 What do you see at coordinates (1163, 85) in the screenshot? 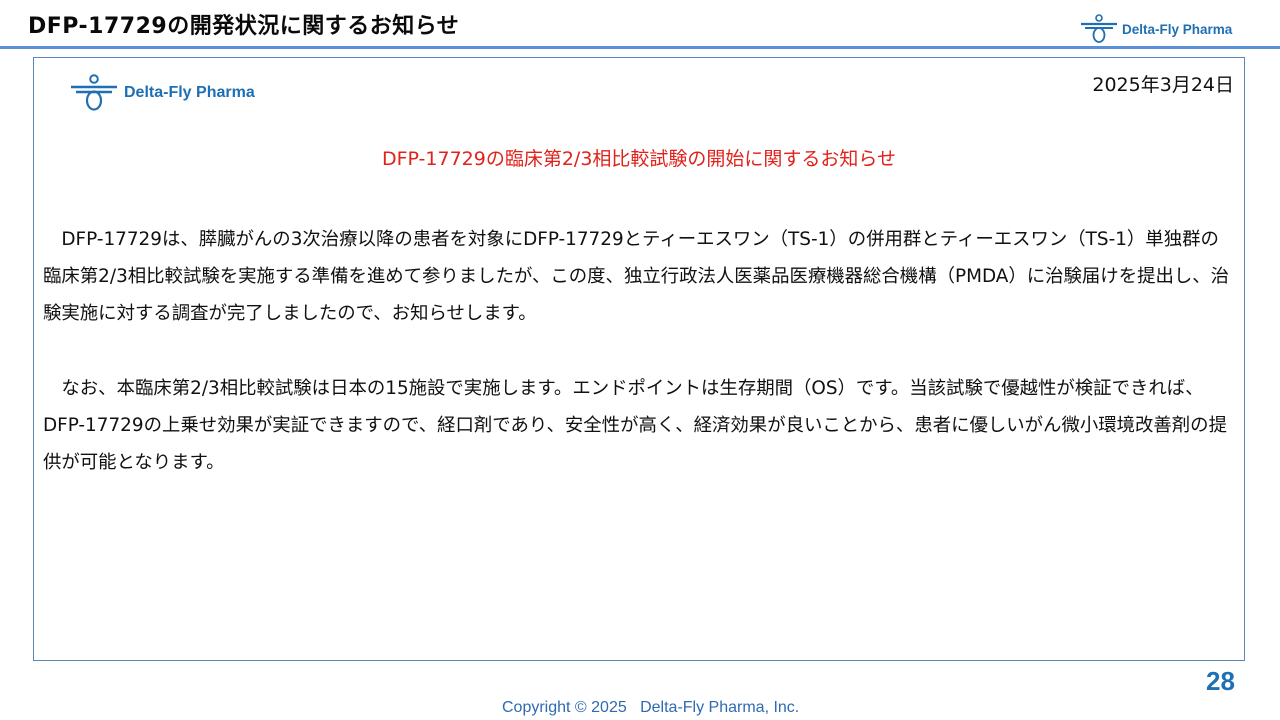
I see `notice-date: 2025年3月24日` at bounding box center [1163, 85].